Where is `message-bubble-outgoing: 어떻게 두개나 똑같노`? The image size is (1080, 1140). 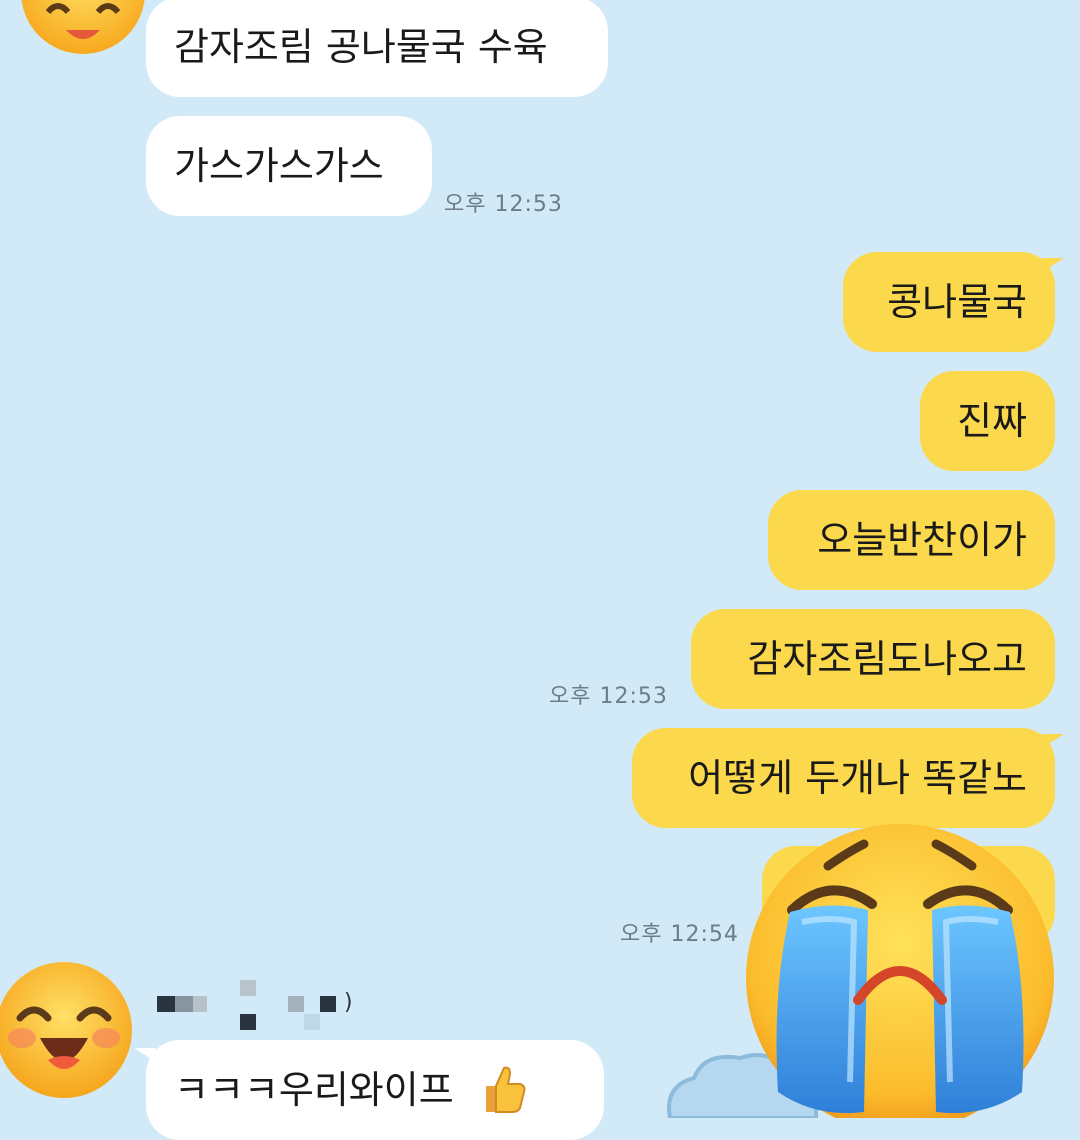 message-bubble-outgoing: 어떻게 두개나 똑같노 is located at coordinates (843, 778).